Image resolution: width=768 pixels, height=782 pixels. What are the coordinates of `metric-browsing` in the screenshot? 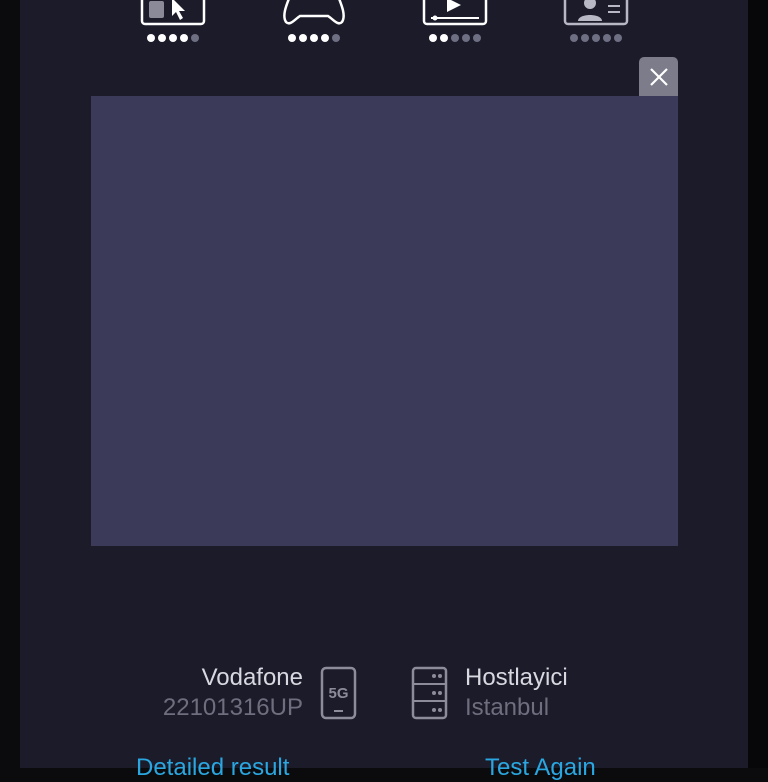 It's located at (173, 24).